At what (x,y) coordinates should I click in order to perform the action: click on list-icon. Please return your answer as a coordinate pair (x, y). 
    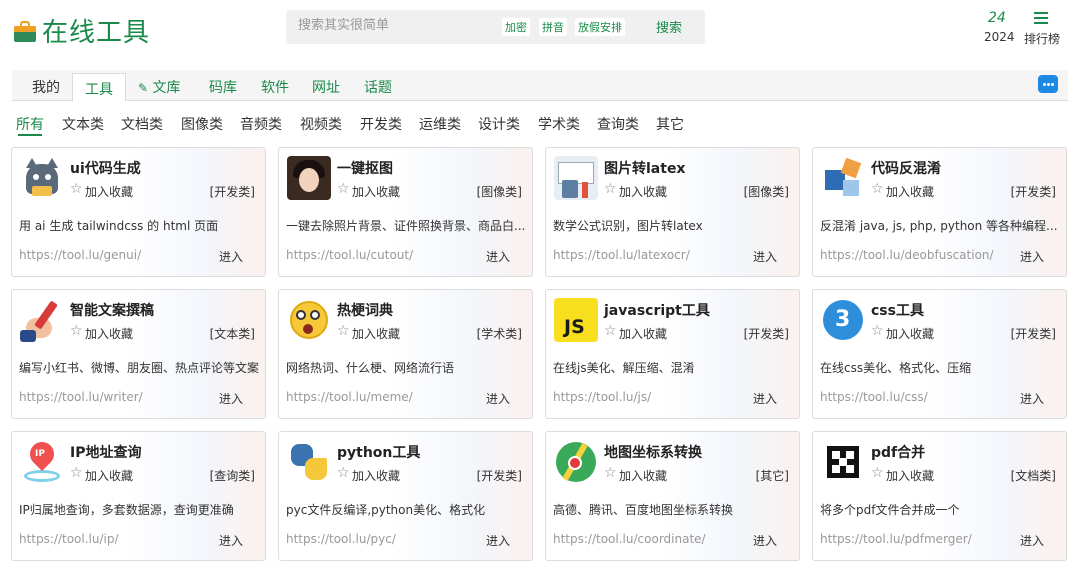
    Looking at the image, I should click on (1041, 18).